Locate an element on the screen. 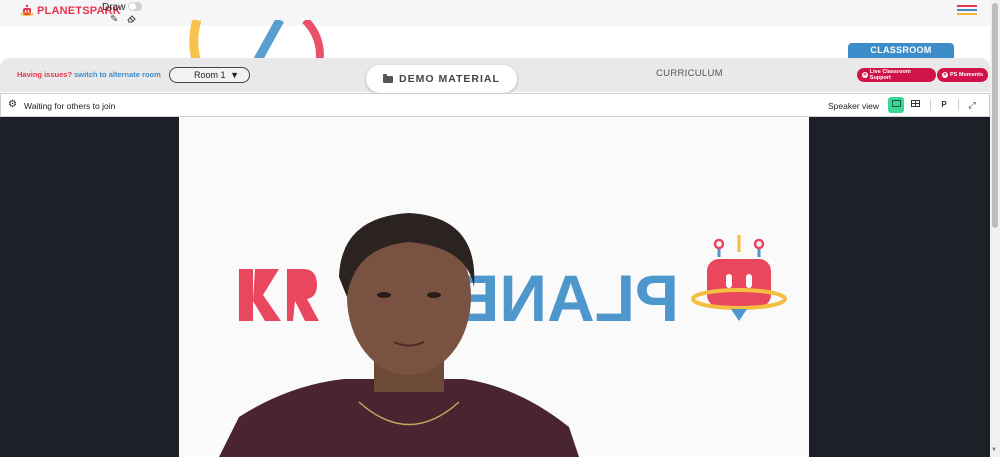  eraser-icon is located at coordinates (131, 19).